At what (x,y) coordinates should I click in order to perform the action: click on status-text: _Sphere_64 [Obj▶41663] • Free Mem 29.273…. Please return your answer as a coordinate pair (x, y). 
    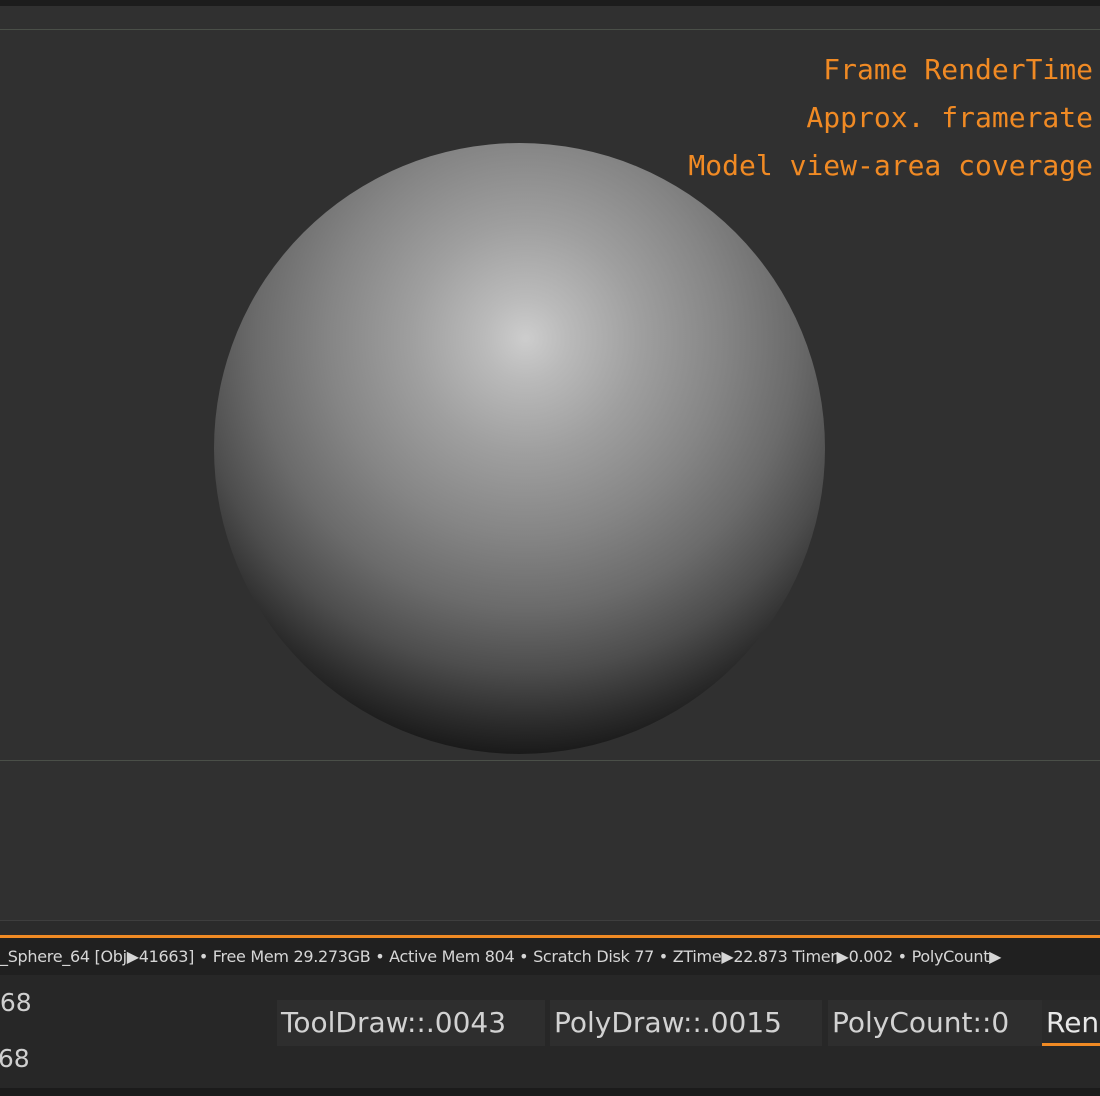
    Looking at the image, I should click on (501, 956).